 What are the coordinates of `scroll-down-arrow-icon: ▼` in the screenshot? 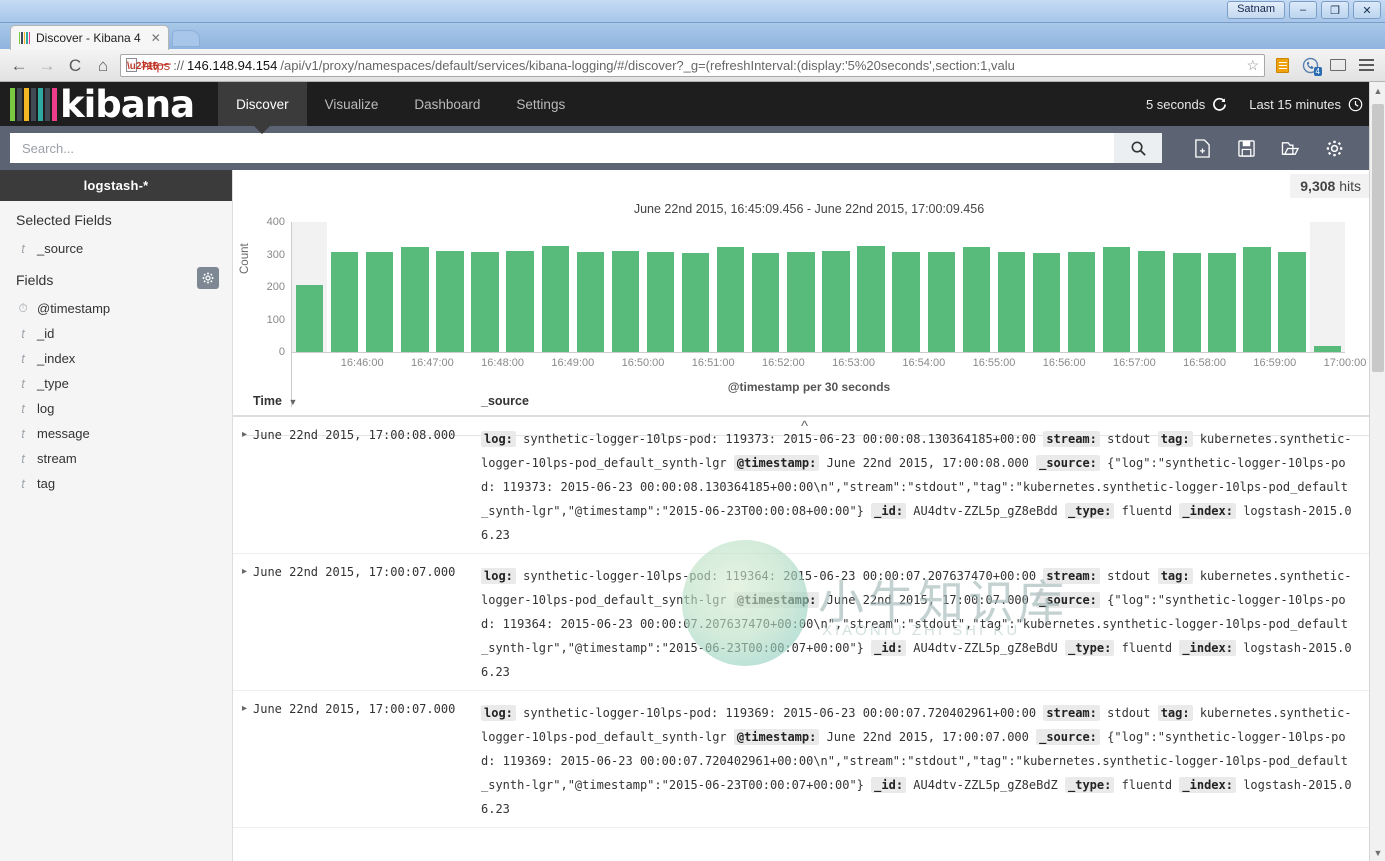 It's located at (1377, 852).